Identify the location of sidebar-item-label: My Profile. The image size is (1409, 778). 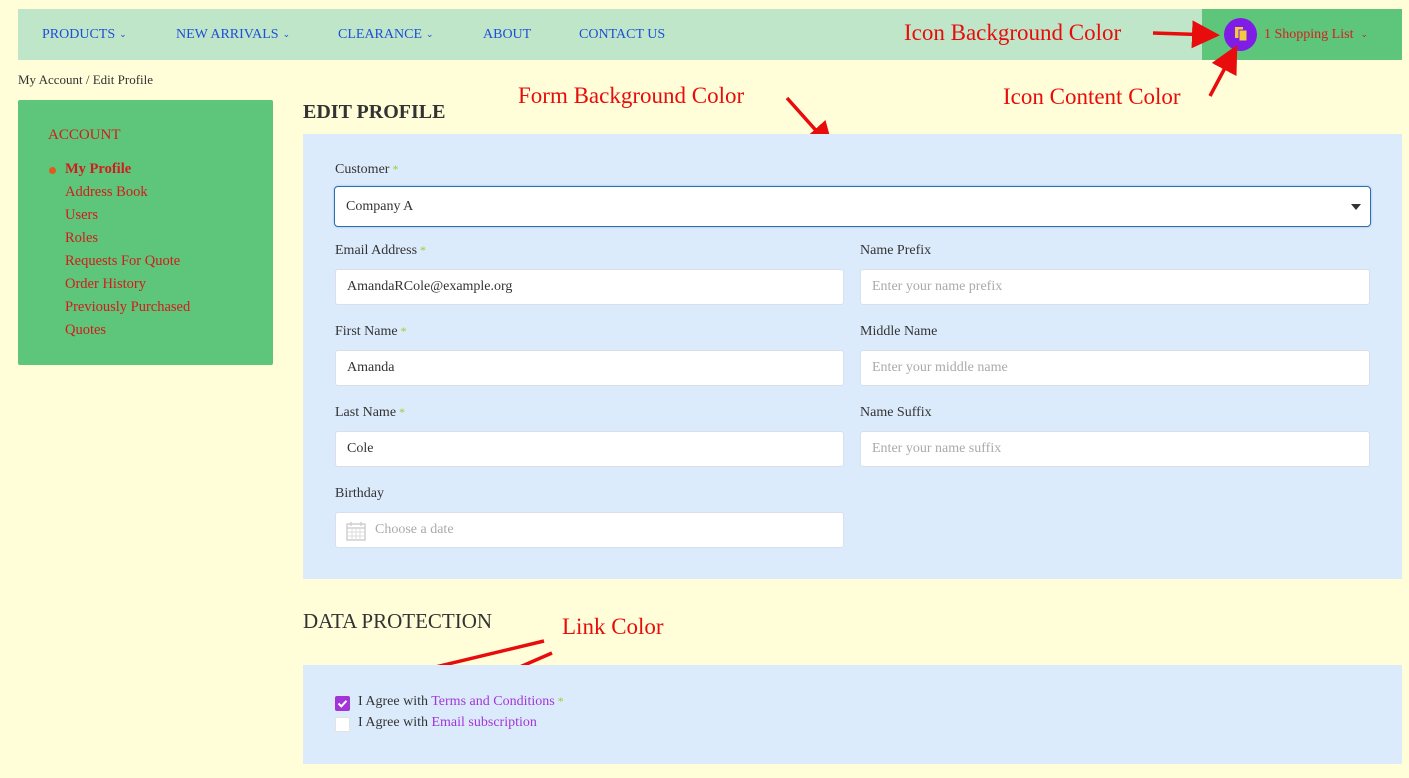
(98, 169).